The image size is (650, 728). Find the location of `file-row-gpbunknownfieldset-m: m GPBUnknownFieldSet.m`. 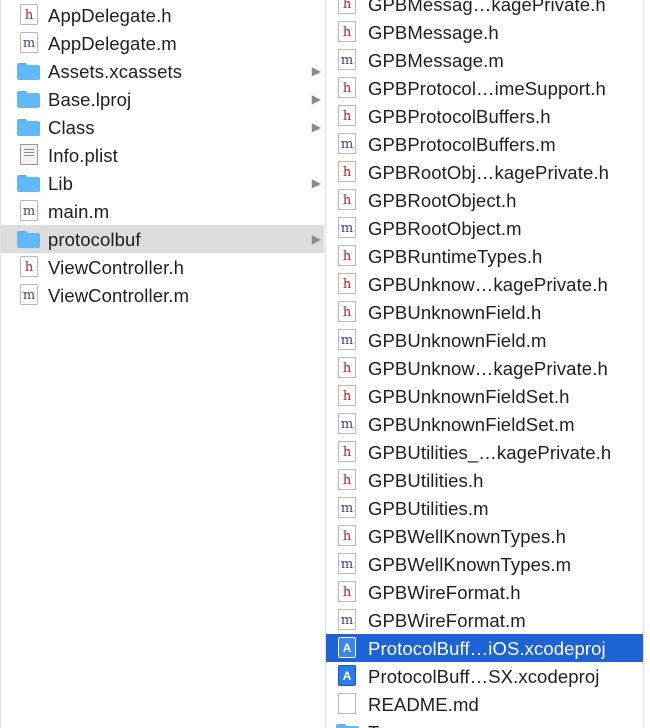

file-row-gpbunknownfieldset-m: m GPBUnknownFieldSet.m is located at coordinates (485, 424).